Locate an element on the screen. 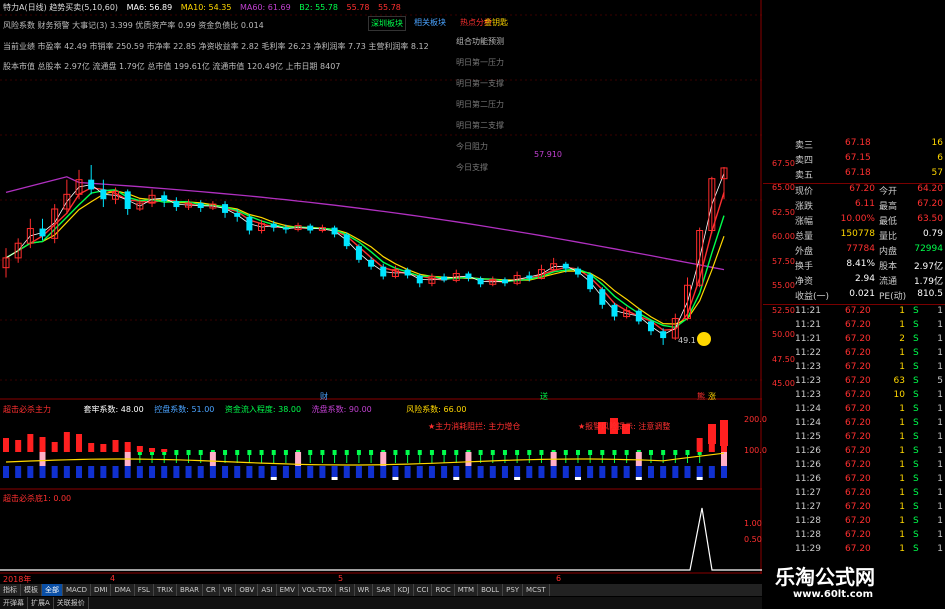 Image resolution: width=945 pixels, height=609 pixels. tab-12: ASI is located at coordinates (267, 590).